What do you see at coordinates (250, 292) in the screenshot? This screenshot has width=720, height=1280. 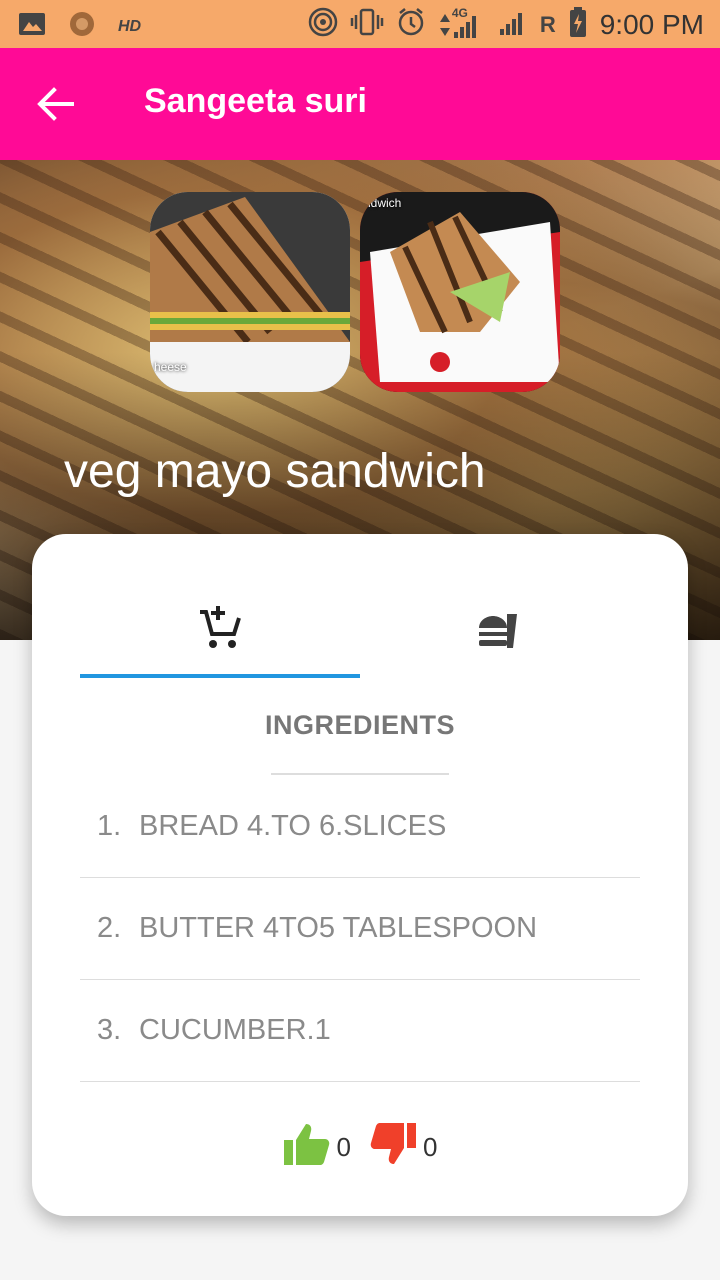 I see `recipe-thumbnail-1: heese` at bounding box center [250, 292].